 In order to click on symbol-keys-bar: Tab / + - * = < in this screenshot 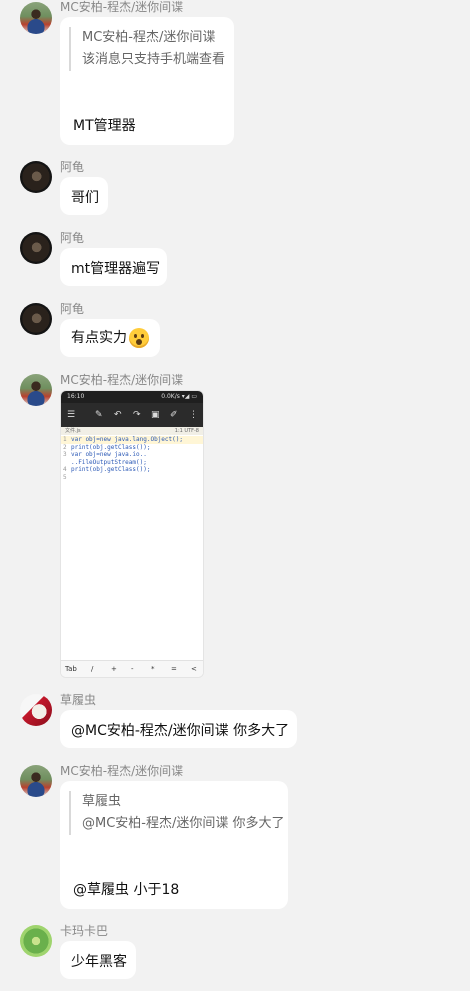, I will do `click(132, 668)`.